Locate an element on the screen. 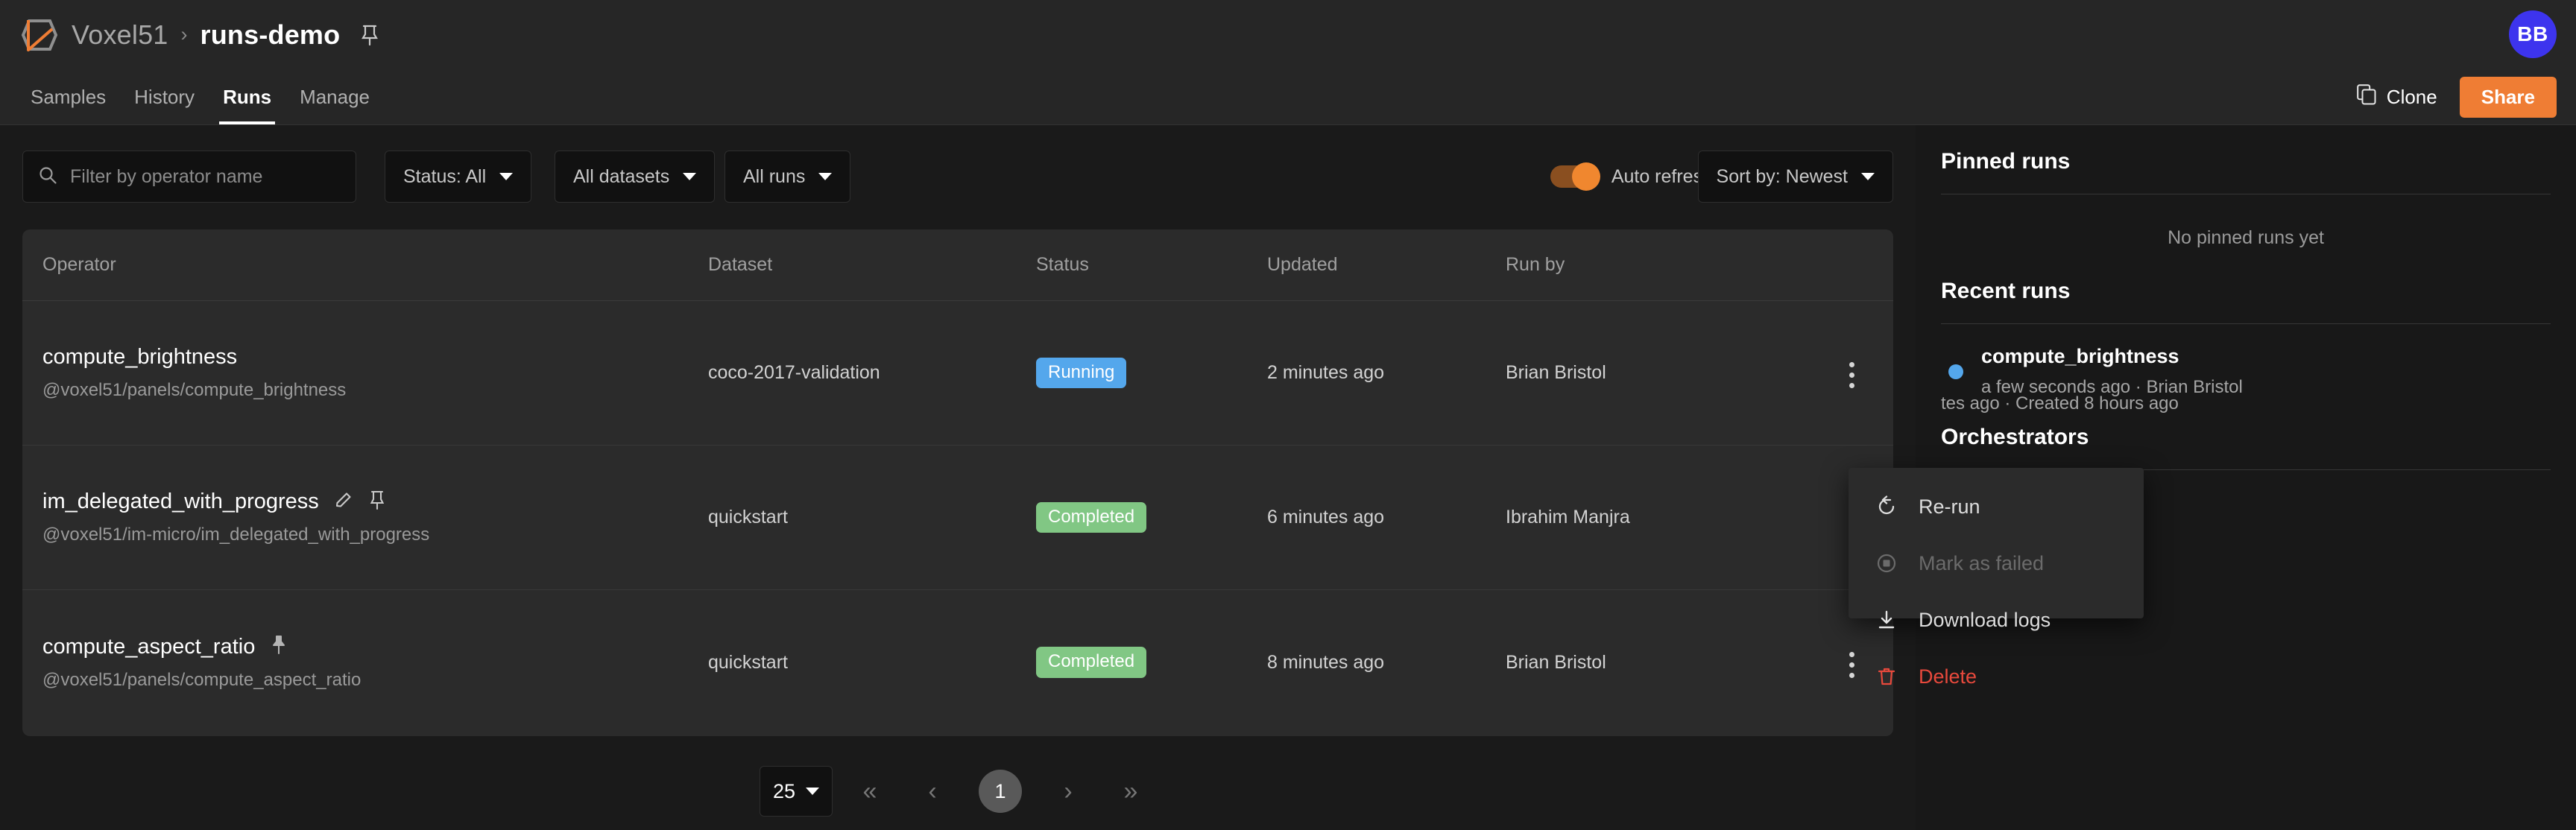  menu-item-delete-label: Delete is located at coordinates (1948, 676).